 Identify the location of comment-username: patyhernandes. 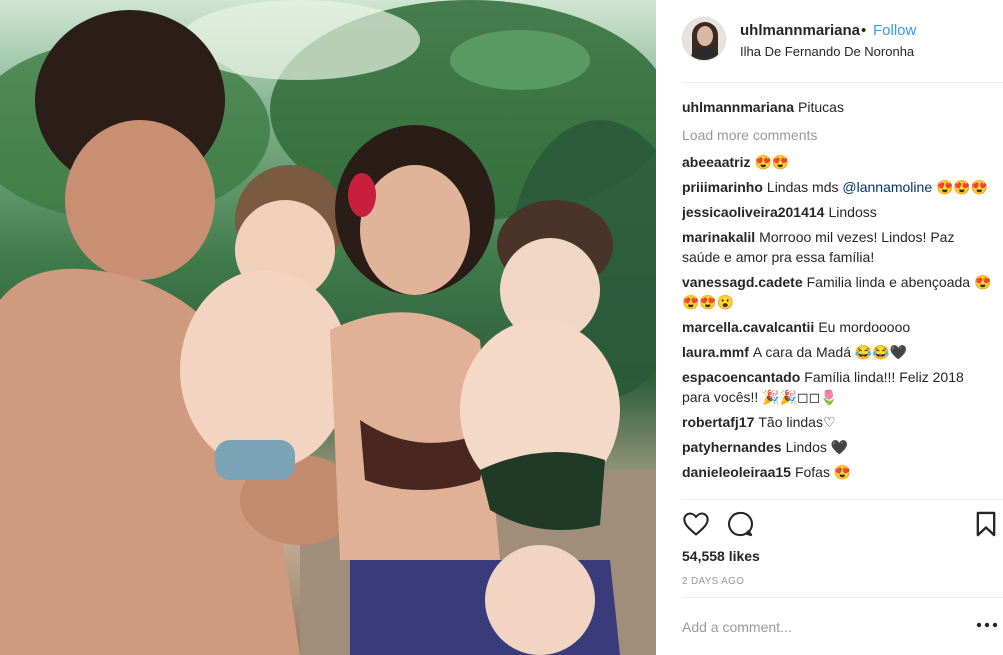
(732, 447).